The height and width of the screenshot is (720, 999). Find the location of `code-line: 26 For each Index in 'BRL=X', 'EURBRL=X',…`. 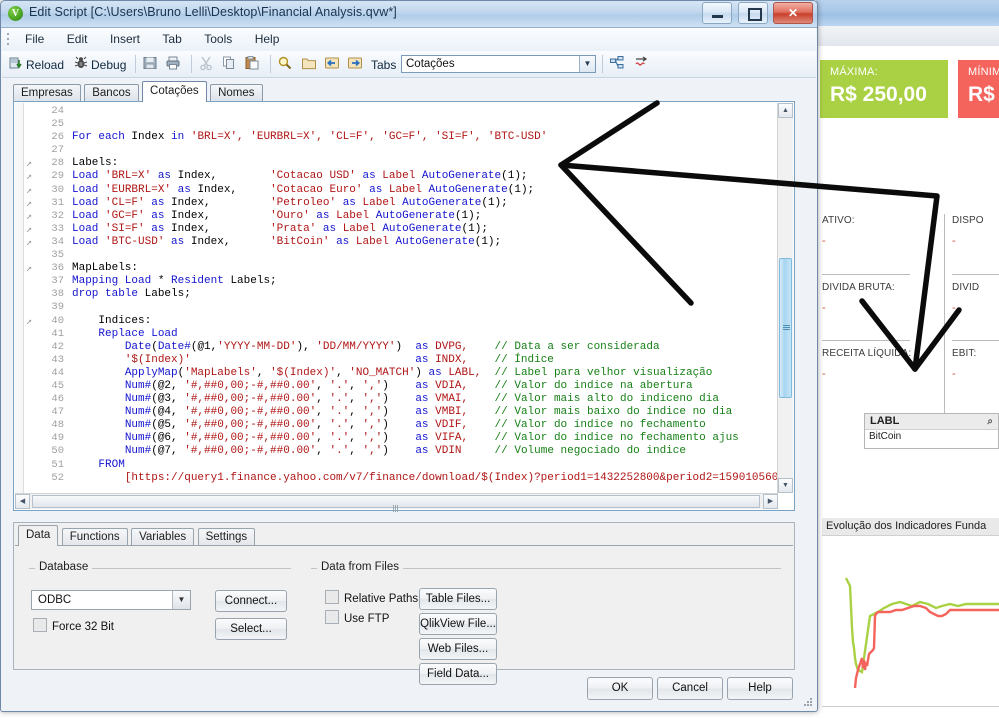

code-line: 26 For each Index in 'BRL=X', 'EURBRL=X',… is located at coordinates (401, 137).